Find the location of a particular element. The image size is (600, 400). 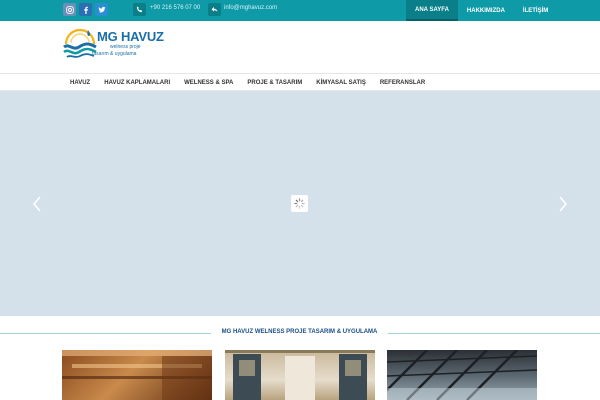

instagram-icon is located at coordinates (69, 9).